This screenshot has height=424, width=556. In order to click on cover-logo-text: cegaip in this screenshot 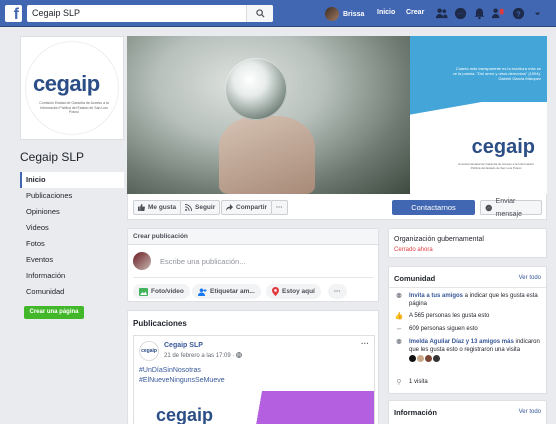, I will do `click(503, 147)`.